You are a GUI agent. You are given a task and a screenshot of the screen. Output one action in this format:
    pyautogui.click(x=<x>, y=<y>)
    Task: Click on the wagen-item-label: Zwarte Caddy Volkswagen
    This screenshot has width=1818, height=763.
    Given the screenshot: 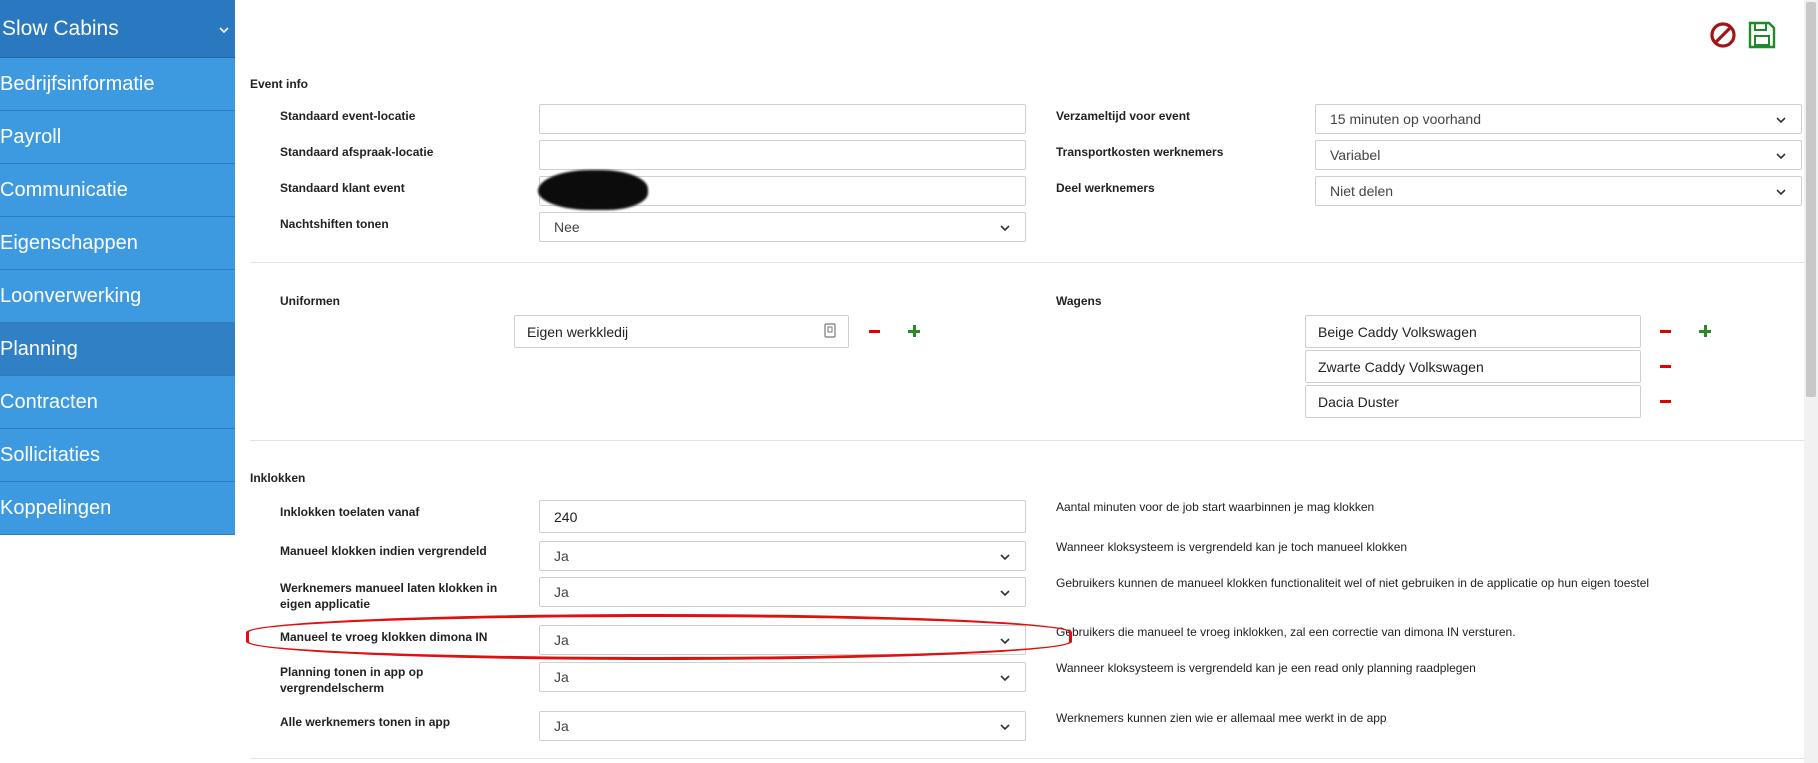 What is the action you would take?
    pyautogui.click(x=1401, y=366)
    